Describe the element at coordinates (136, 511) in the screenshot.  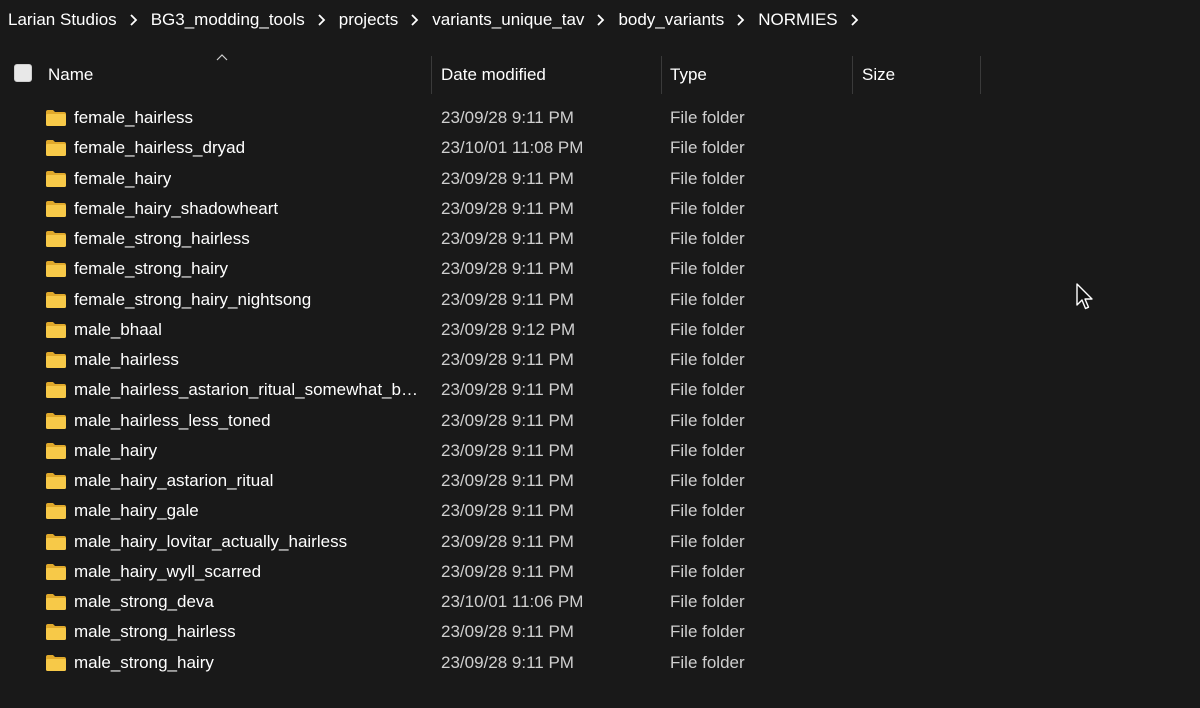
I see `file-name: male_hairy_gale` at that location.